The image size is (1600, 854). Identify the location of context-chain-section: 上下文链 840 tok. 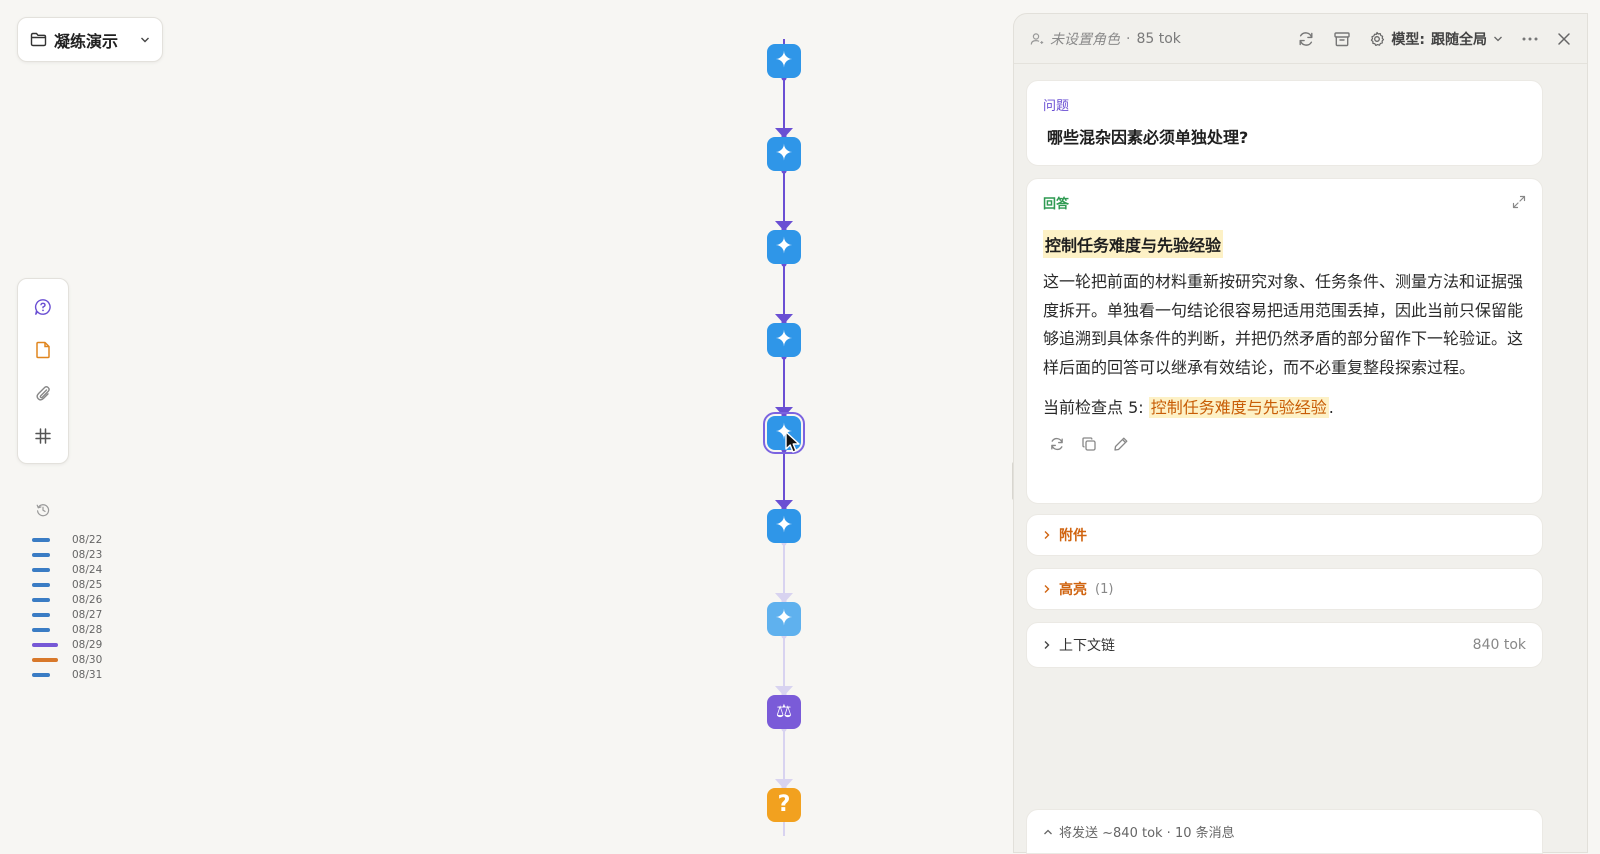
(1284, 645).